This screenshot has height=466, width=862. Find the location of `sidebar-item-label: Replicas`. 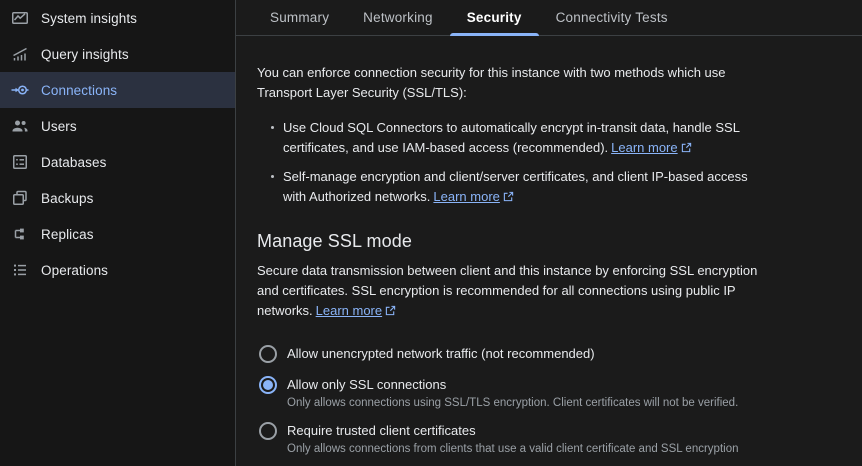

sidebar-item-label: Replicas is located at coordinates (67, 234).